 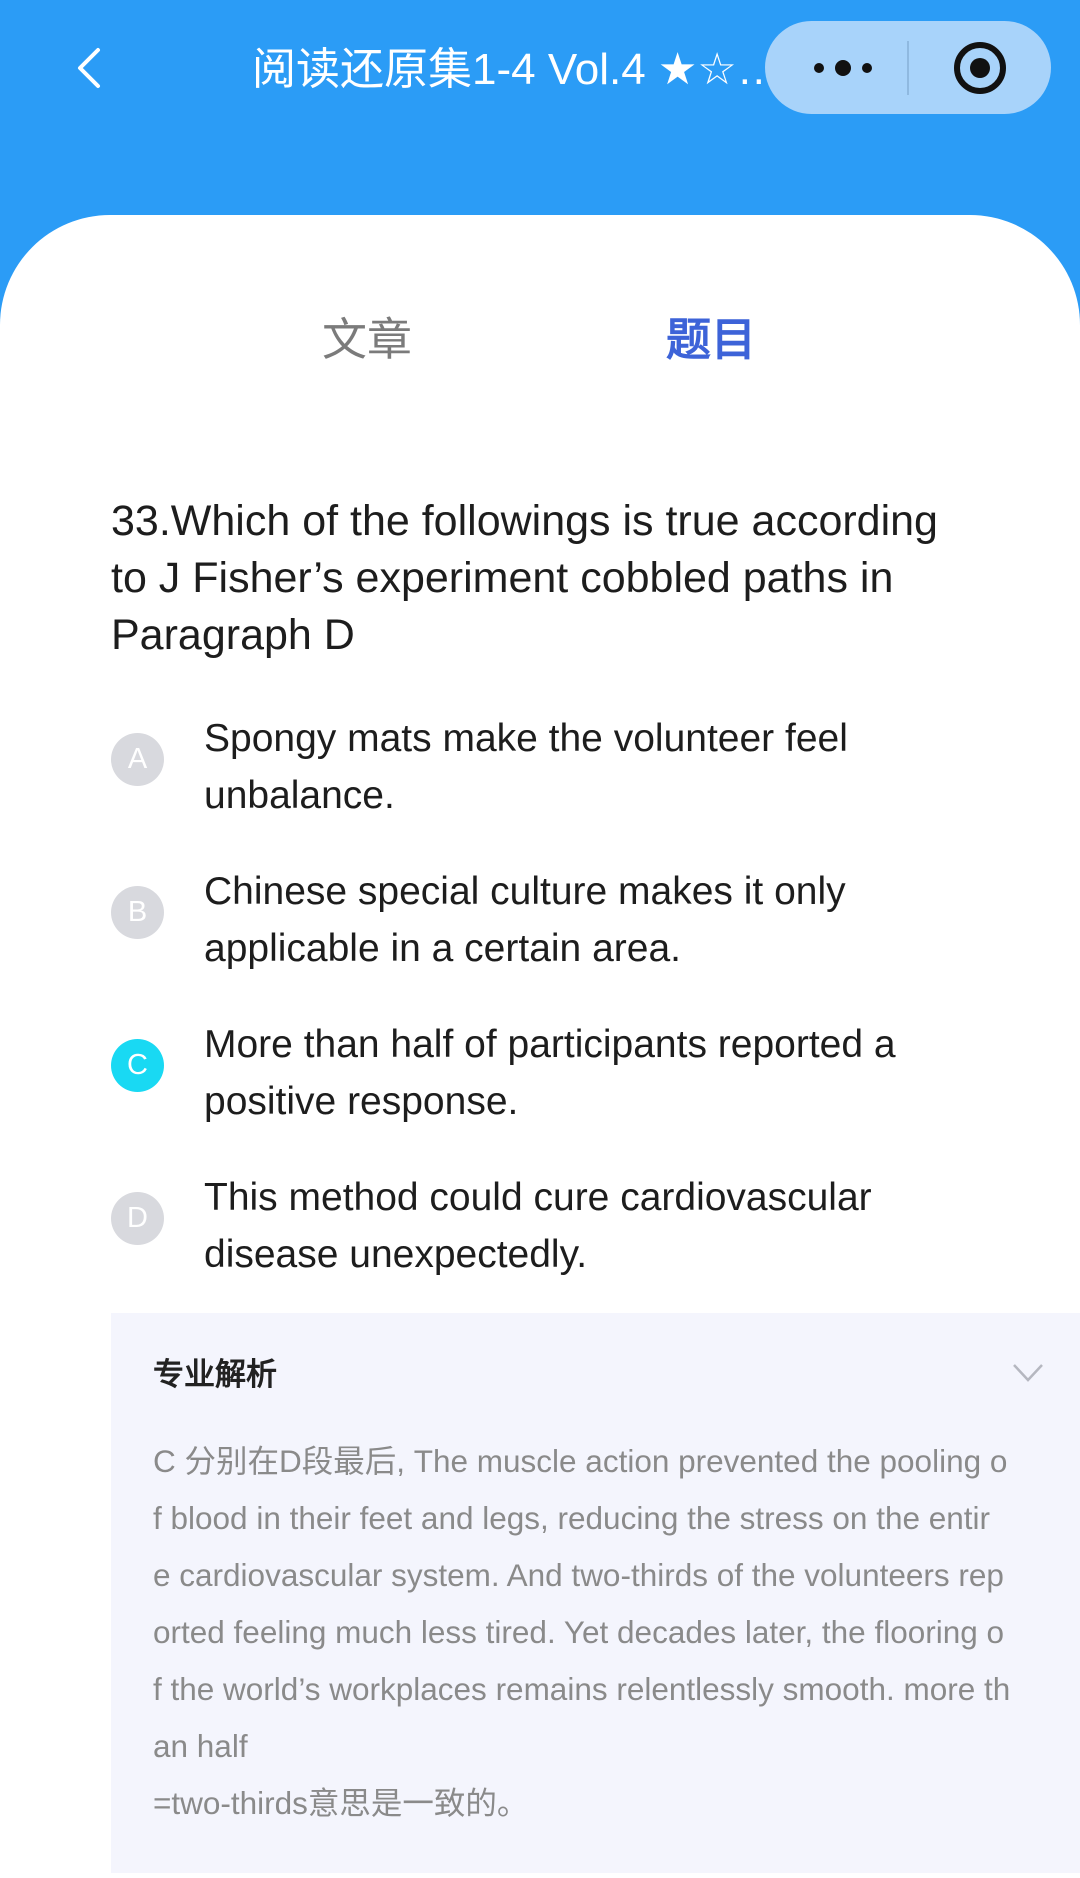 I want to click on analysis-title: 专业解析, so click(x=215, y=1375).